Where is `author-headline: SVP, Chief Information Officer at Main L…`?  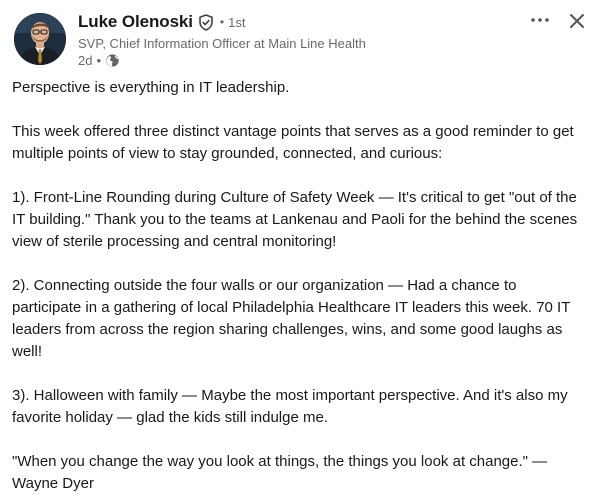
author-headline: SVP, Chief Information Officer at Main L… is located at coordinates (222, 43).